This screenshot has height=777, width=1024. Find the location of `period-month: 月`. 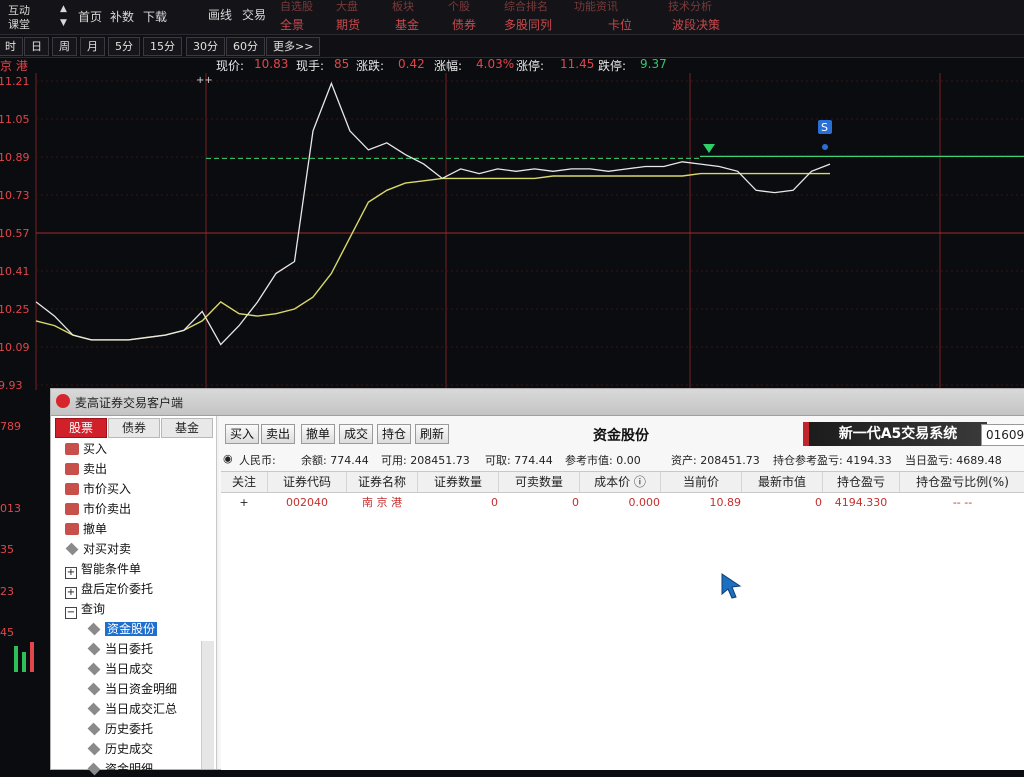

period-month: 月 is located at coordinates (92, 46).